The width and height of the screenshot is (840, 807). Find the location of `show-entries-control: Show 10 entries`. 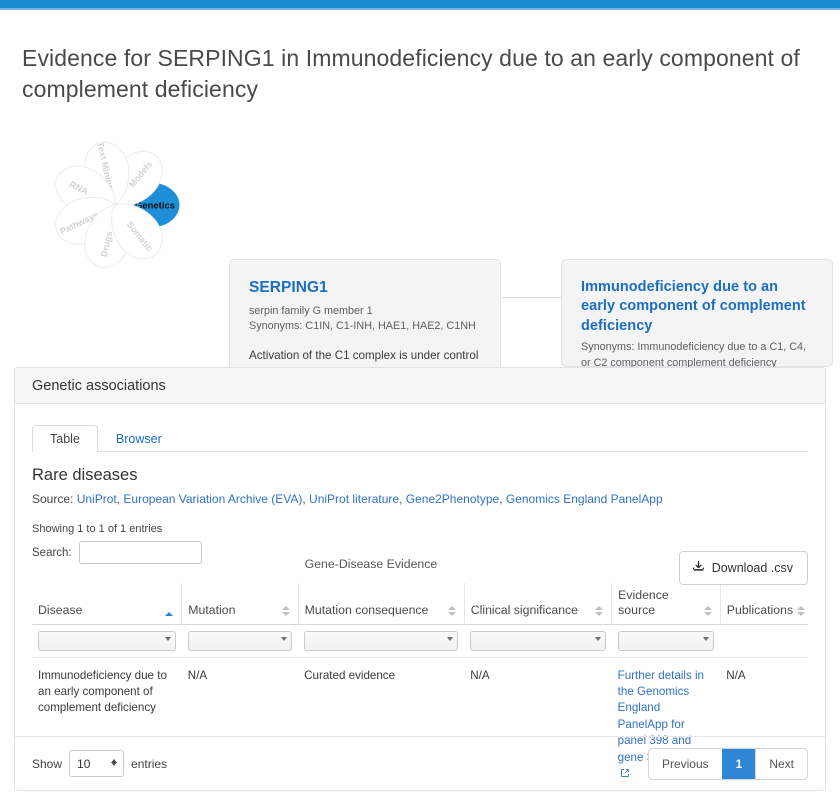

show-entries-control: Show 10 entries is located at coordinates (99, 763).